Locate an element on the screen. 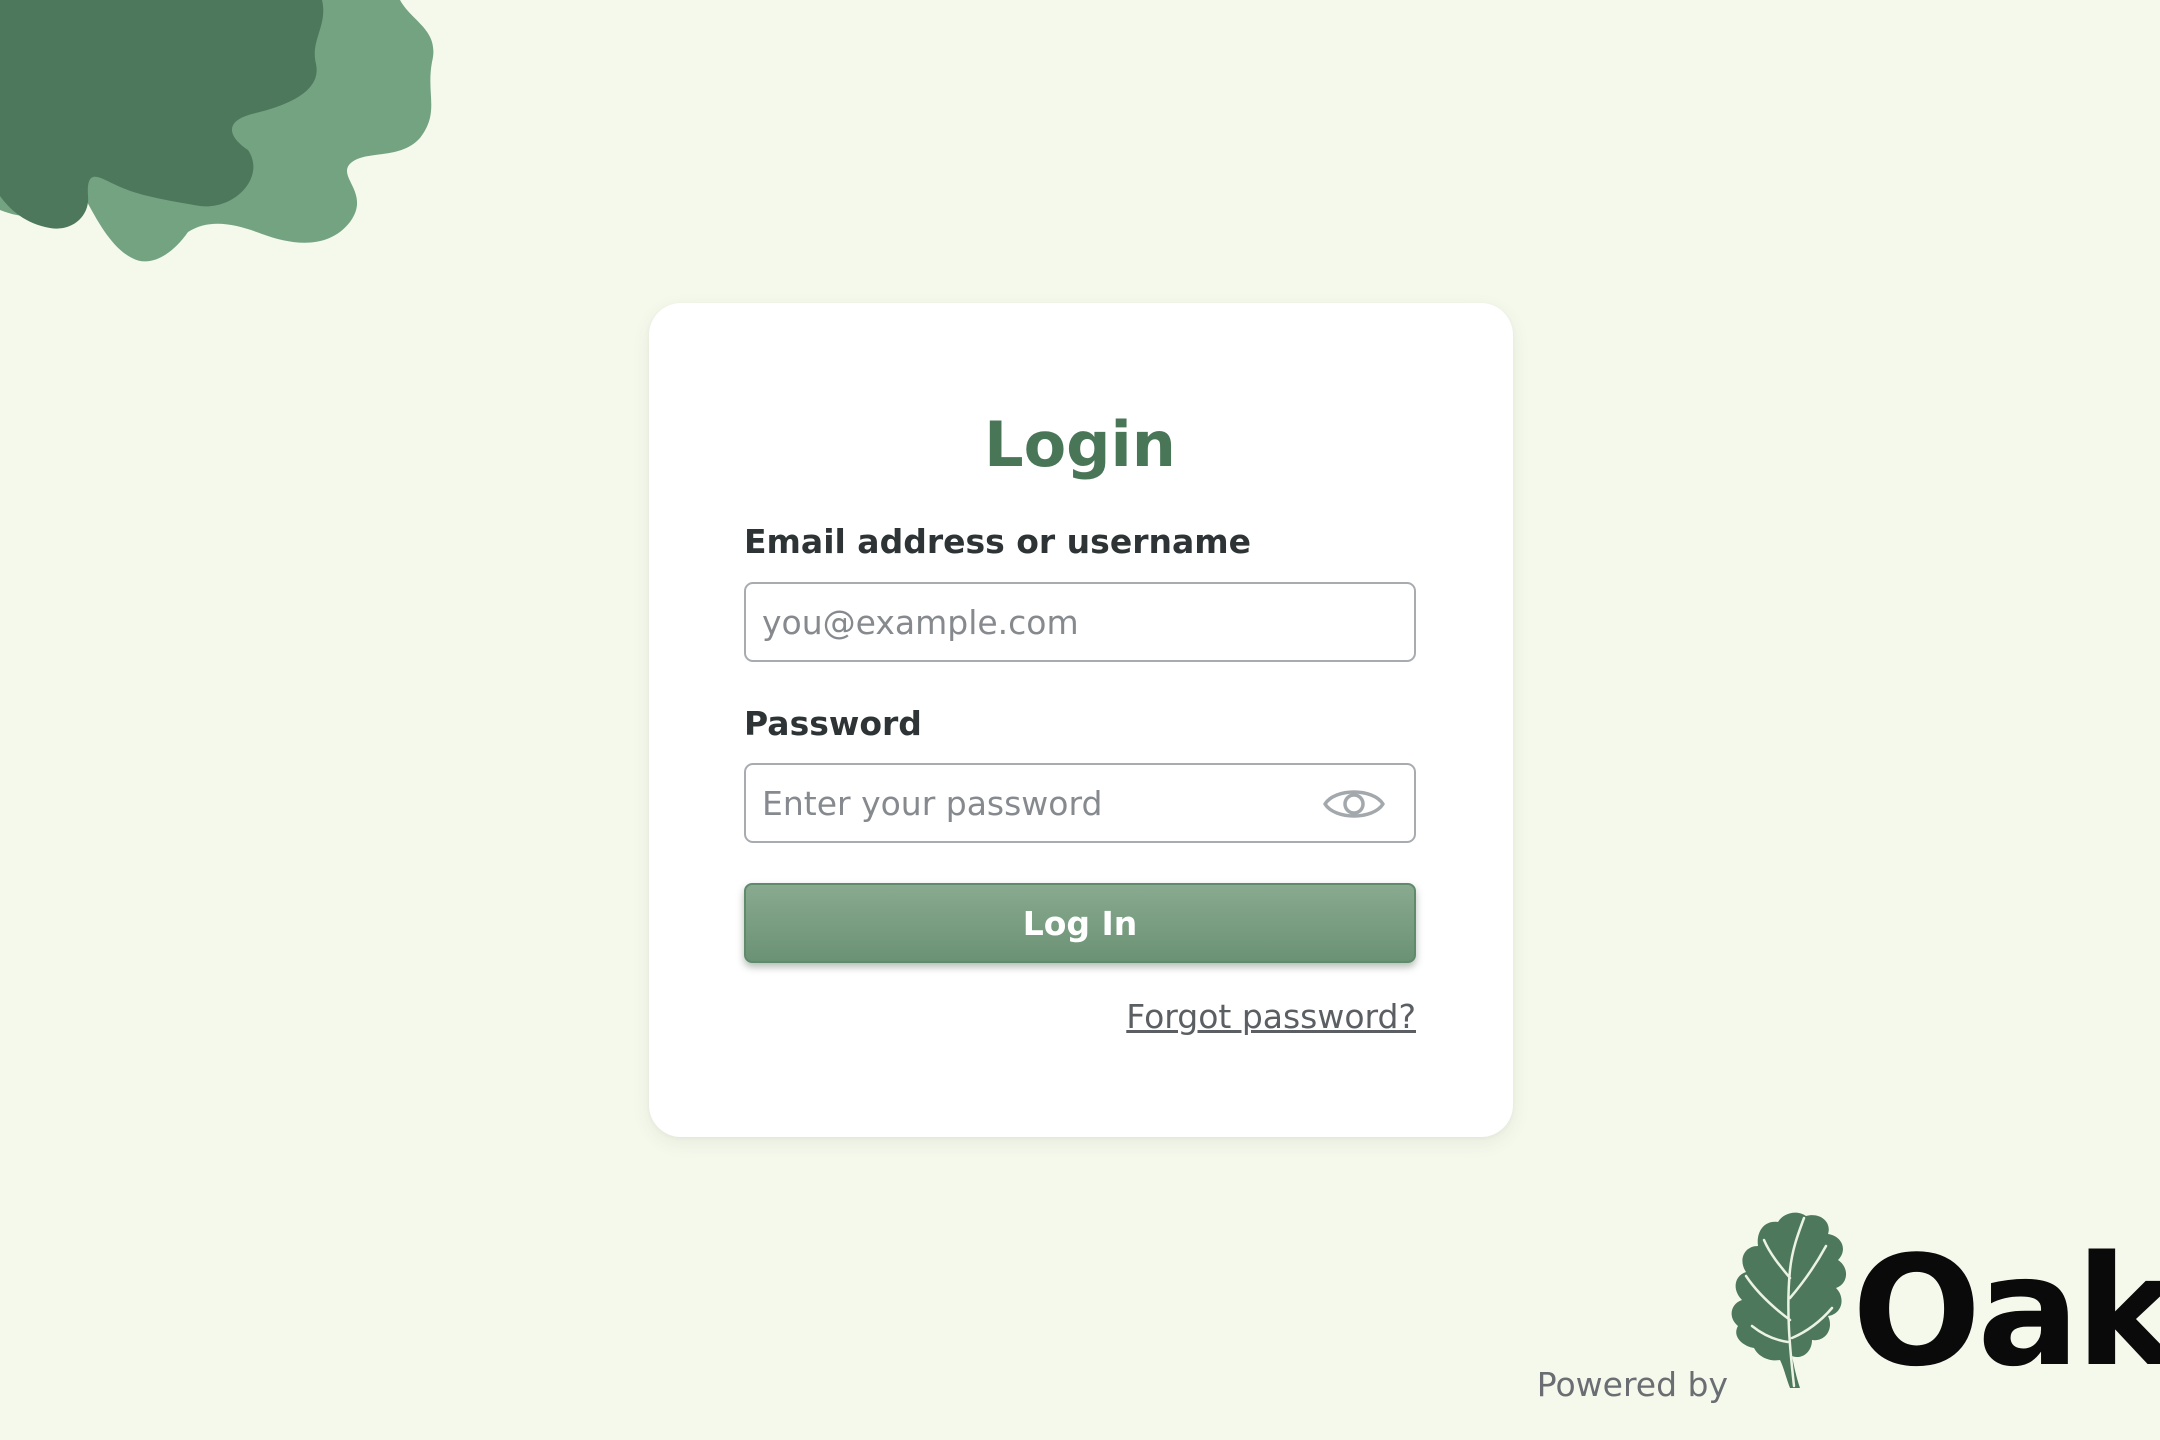 The width and height of the screenshot is (2160, 1440). password-input is located at coordinates (1080, 803).